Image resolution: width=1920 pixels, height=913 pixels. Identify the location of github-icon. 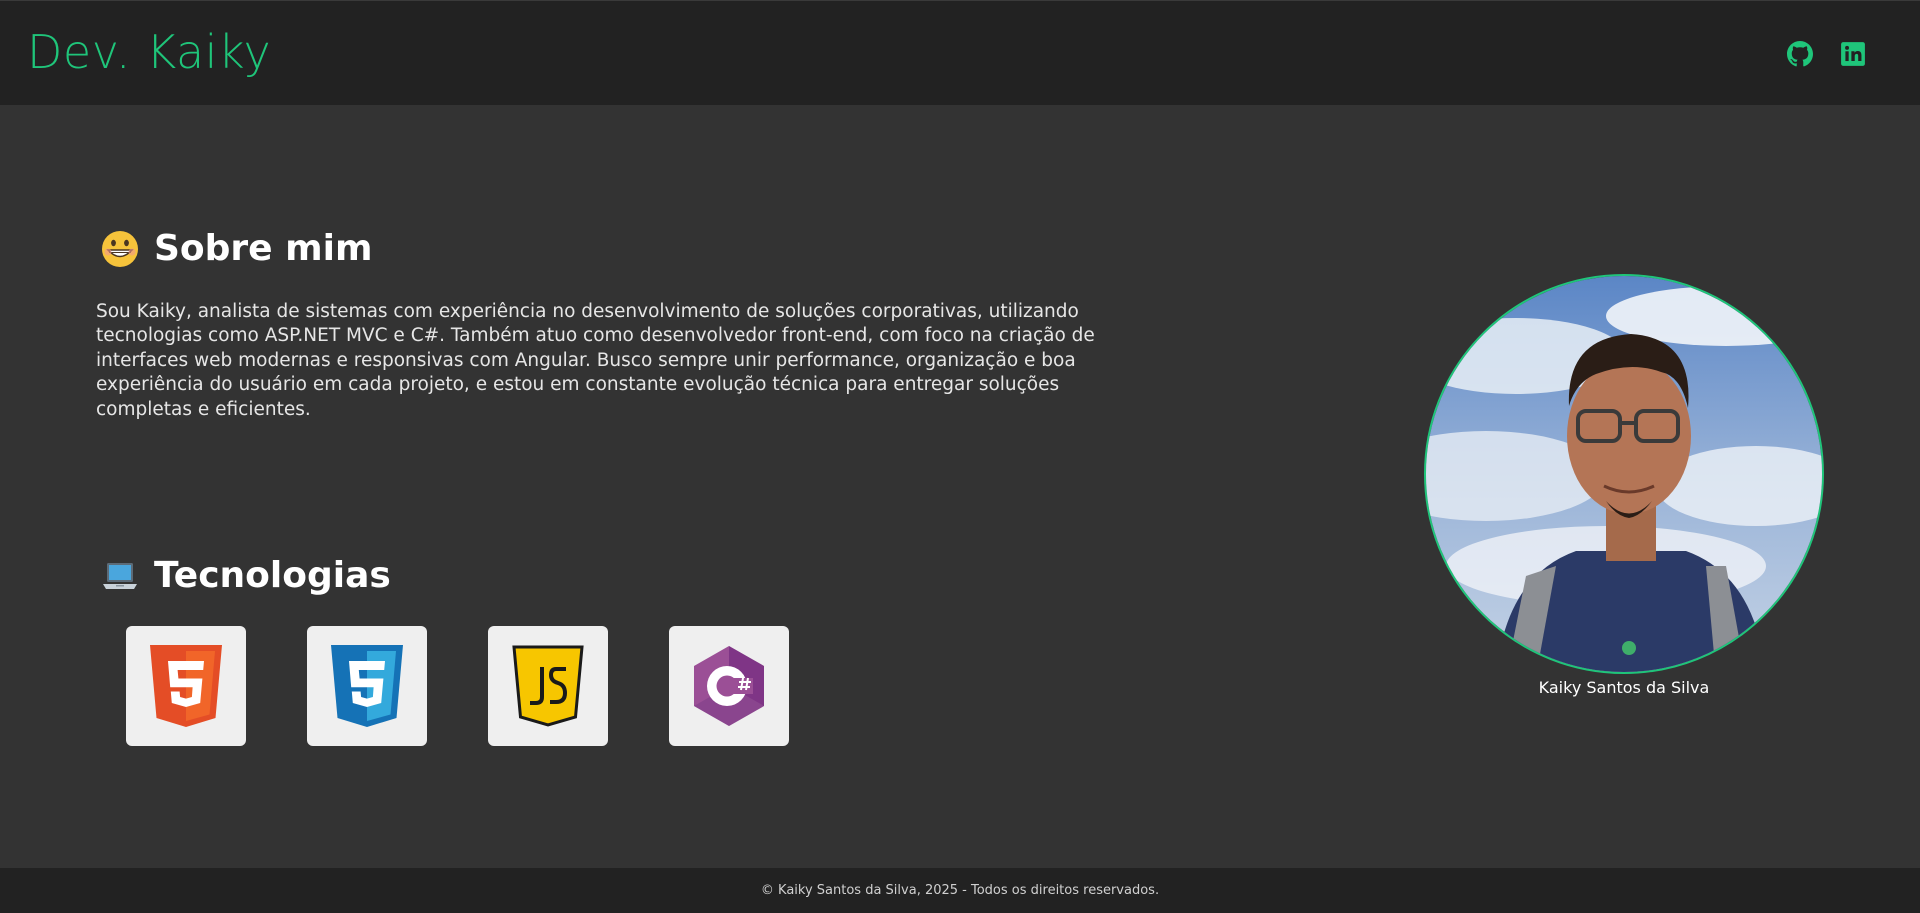
(1800, 54).